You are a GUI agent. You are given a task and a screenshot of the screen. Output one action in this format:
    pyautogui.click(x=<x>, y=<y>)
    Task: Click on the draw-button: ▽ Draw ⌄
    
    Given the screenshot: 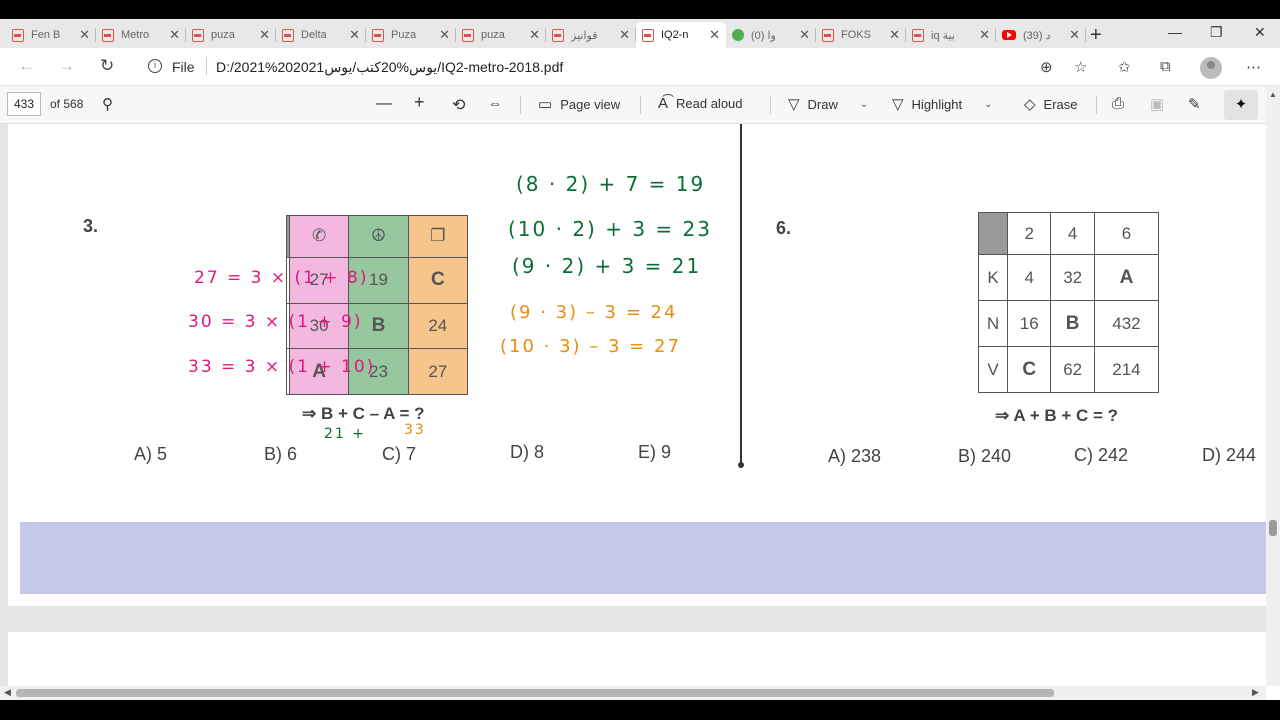 What is the action you would take?
    pyautogui.click(x=828, y=104)
    